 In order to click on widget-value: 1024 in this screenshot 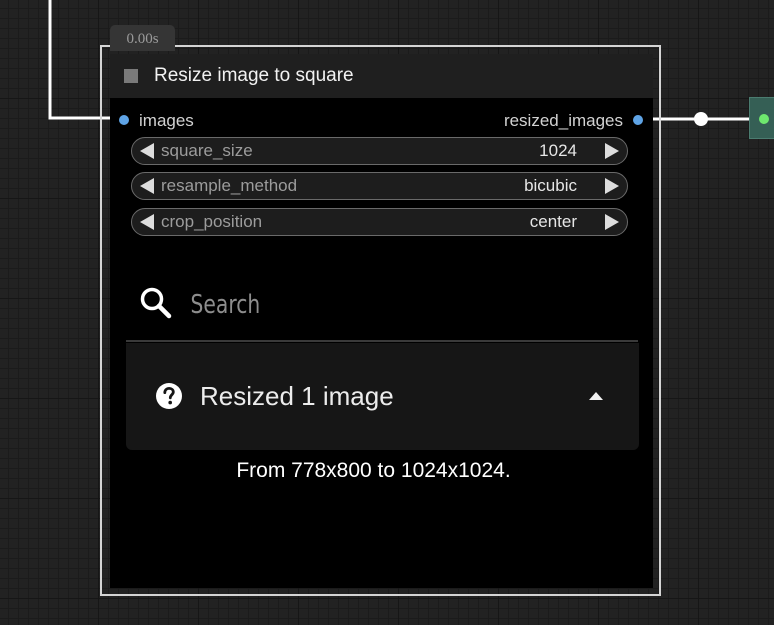, I will do `click(558, 151)`.